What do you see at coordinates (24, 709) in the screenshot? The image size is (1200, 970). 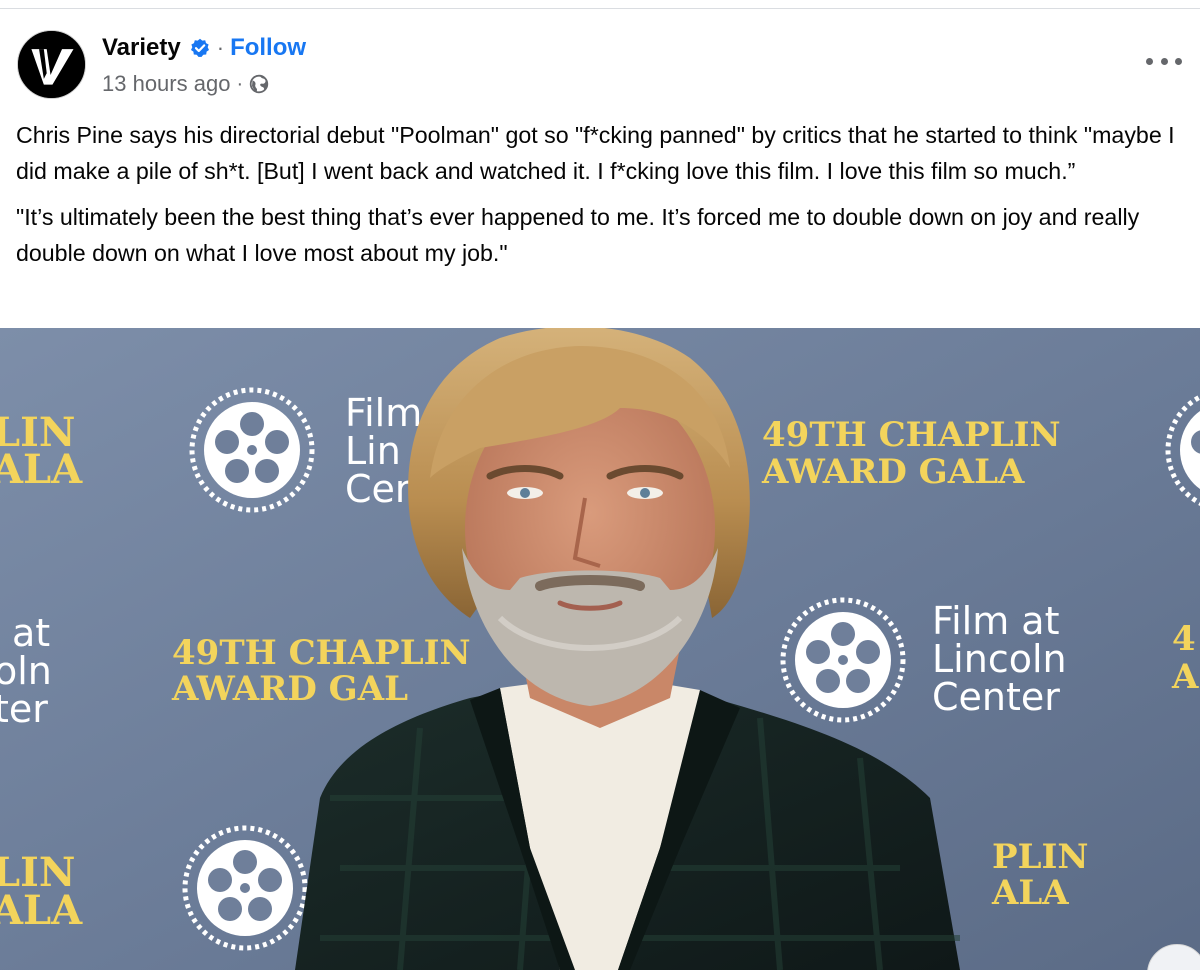 I see `backdrop-text: ter` at bounding box center [24, 709].